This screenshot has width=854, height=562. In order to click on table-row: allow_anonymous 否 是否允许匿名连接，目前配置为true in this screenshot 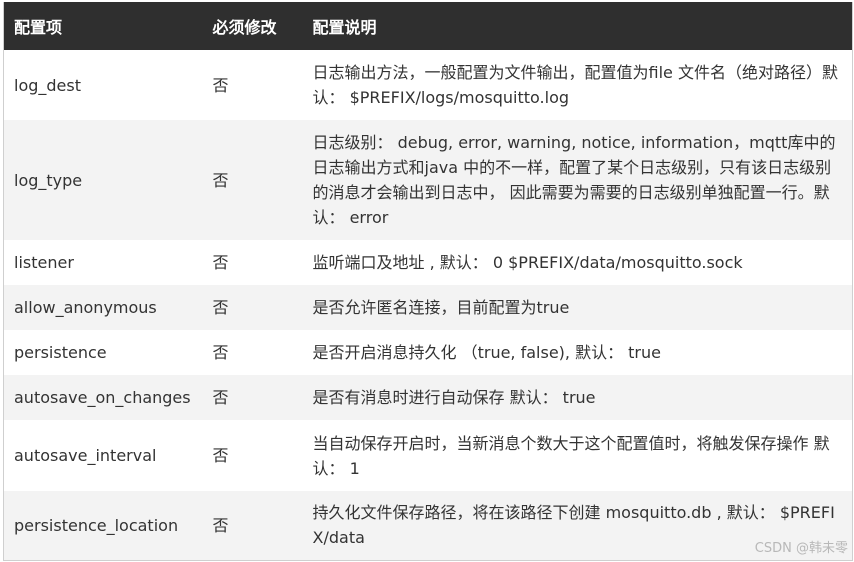, I will do `click(428, 307)`.